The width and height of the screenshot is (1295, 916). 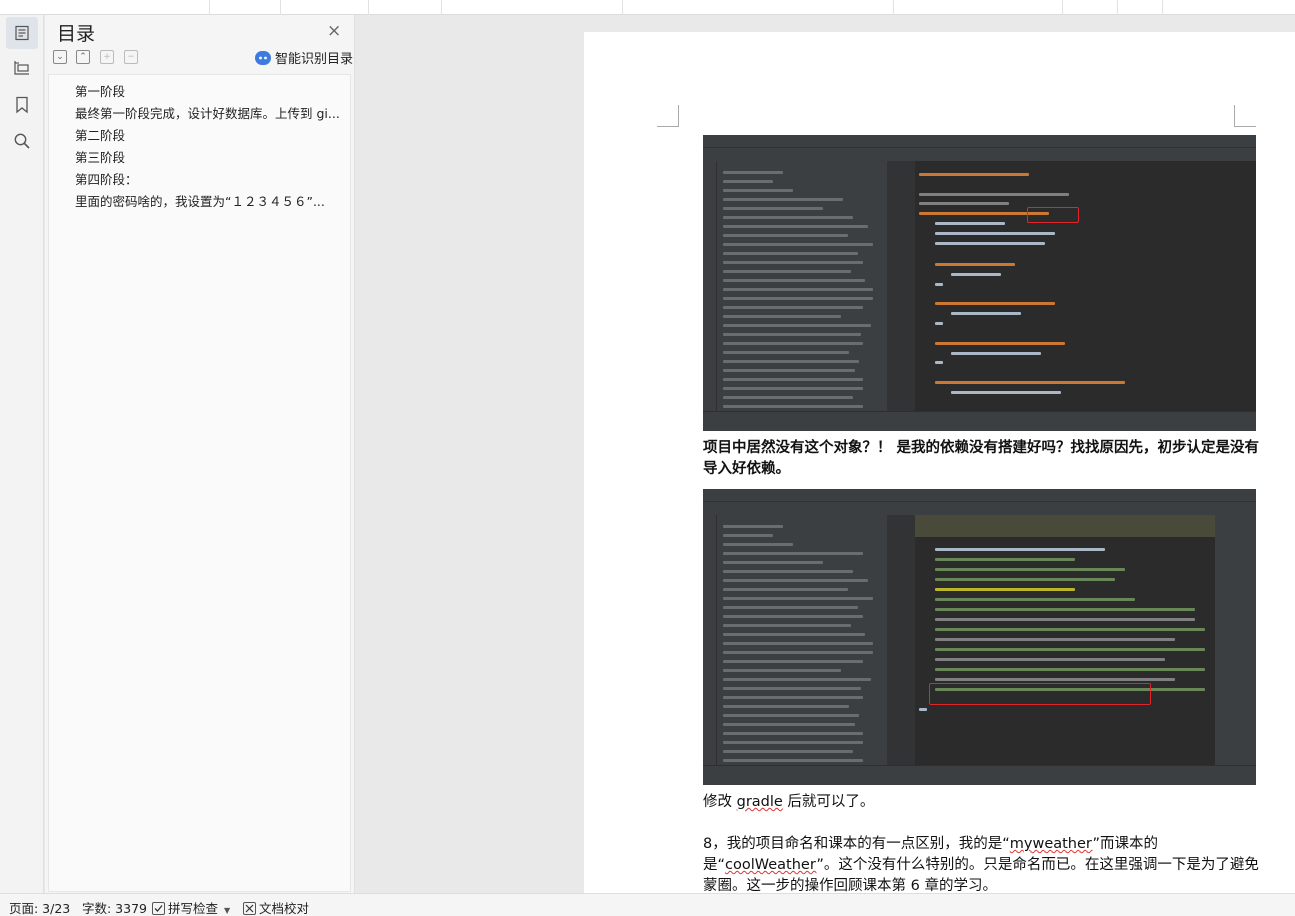 I want to click on outline-item: 第三阶段, so click(x=207, y=158).